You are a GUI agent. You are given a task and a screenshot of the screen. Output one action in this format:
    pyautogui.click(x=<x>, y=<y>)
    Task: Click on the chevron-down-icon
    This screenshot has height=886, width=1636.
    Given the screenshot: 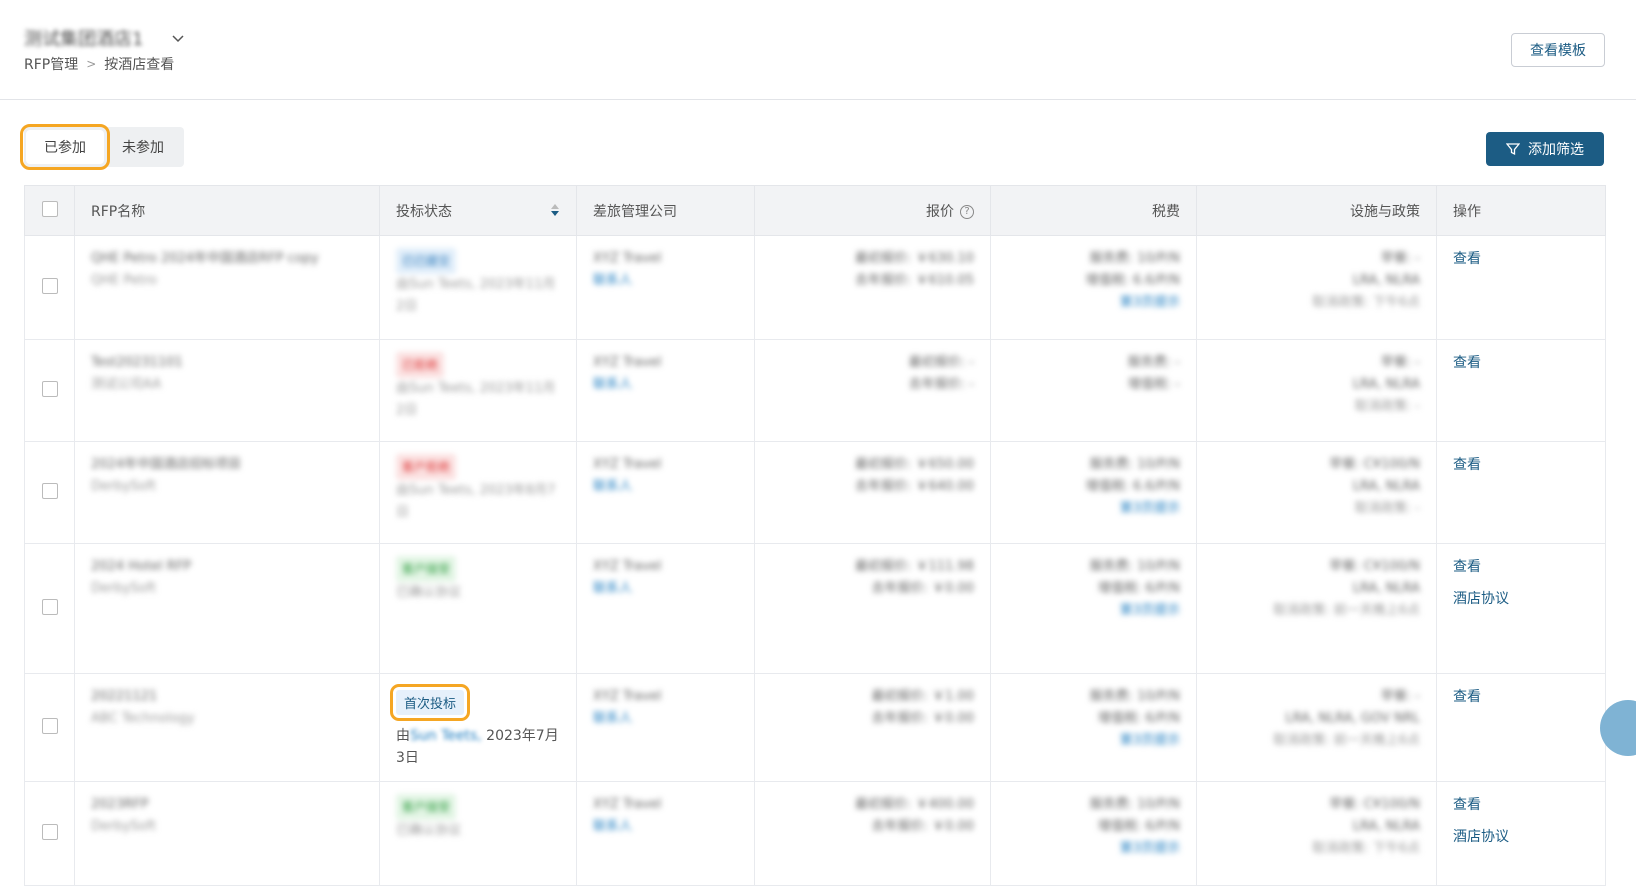 What is the action you would take?
    pyautogui.click(x=178, y=38)
    